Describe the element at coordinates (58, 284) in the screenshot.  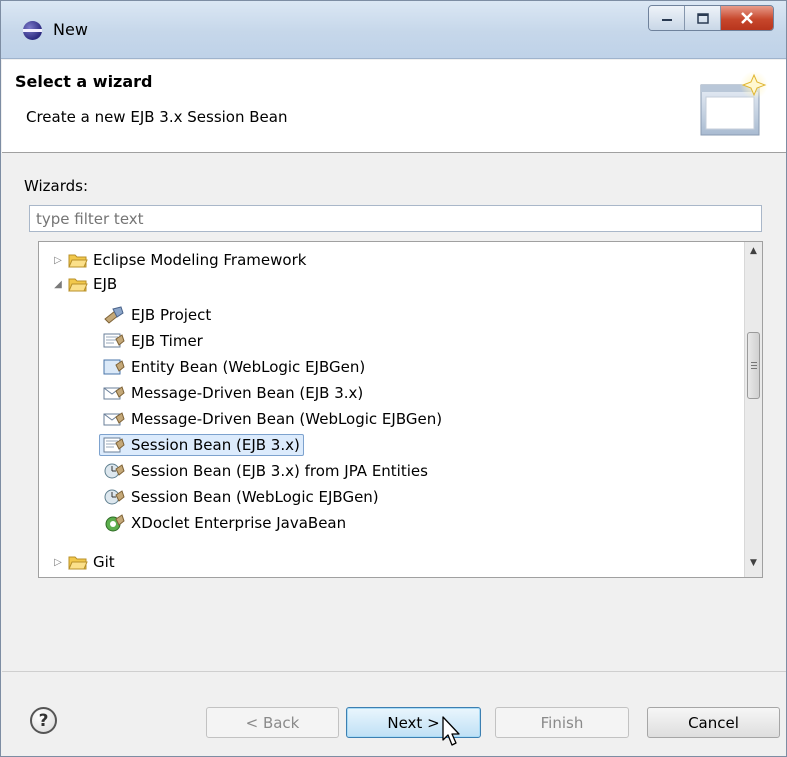
I see `collapse-arrow-icon: ◢` at that location.